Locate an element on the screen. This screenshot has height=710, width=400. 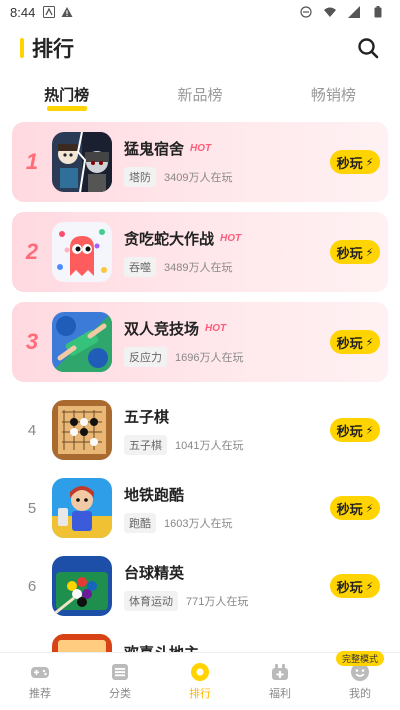
nav-recommend-label: 推荐 is located at coordinates (40, 694).